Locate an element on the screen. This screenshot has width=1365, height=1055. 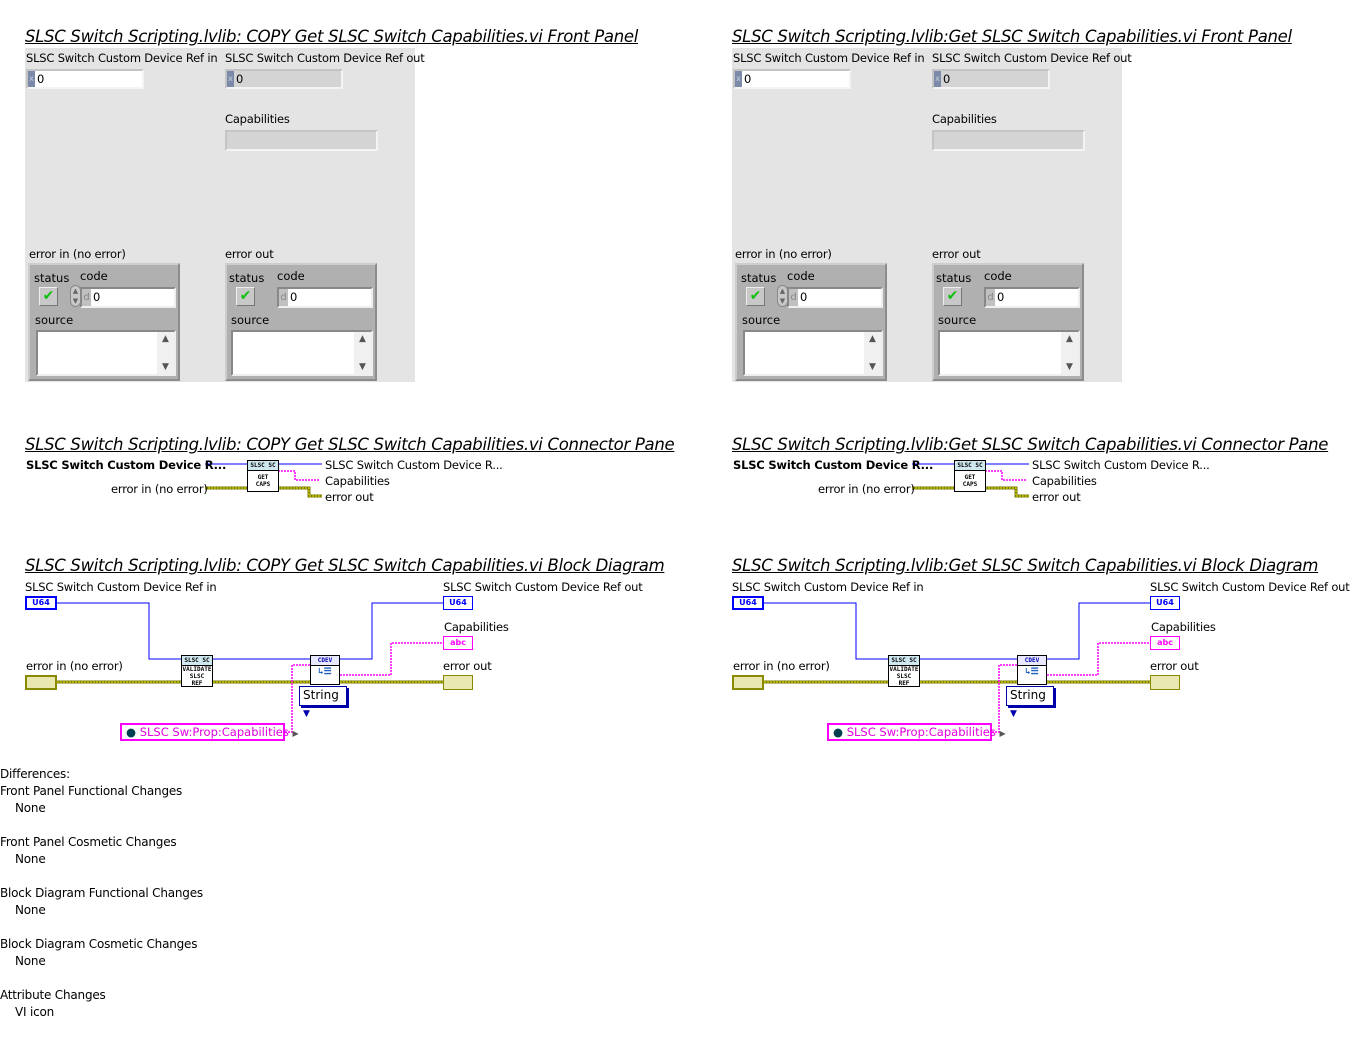
code-label: code is located at coordinates (801, 276).